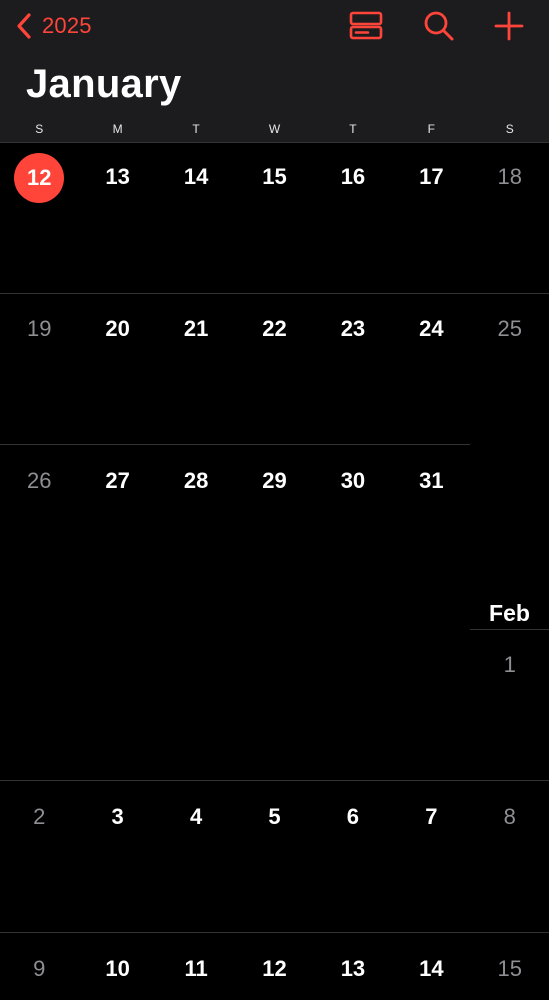 The image size is (549, 1000). Describe the element at coordinates (39, 969) in the screenshot. I see `day-cell: 9` at that location.